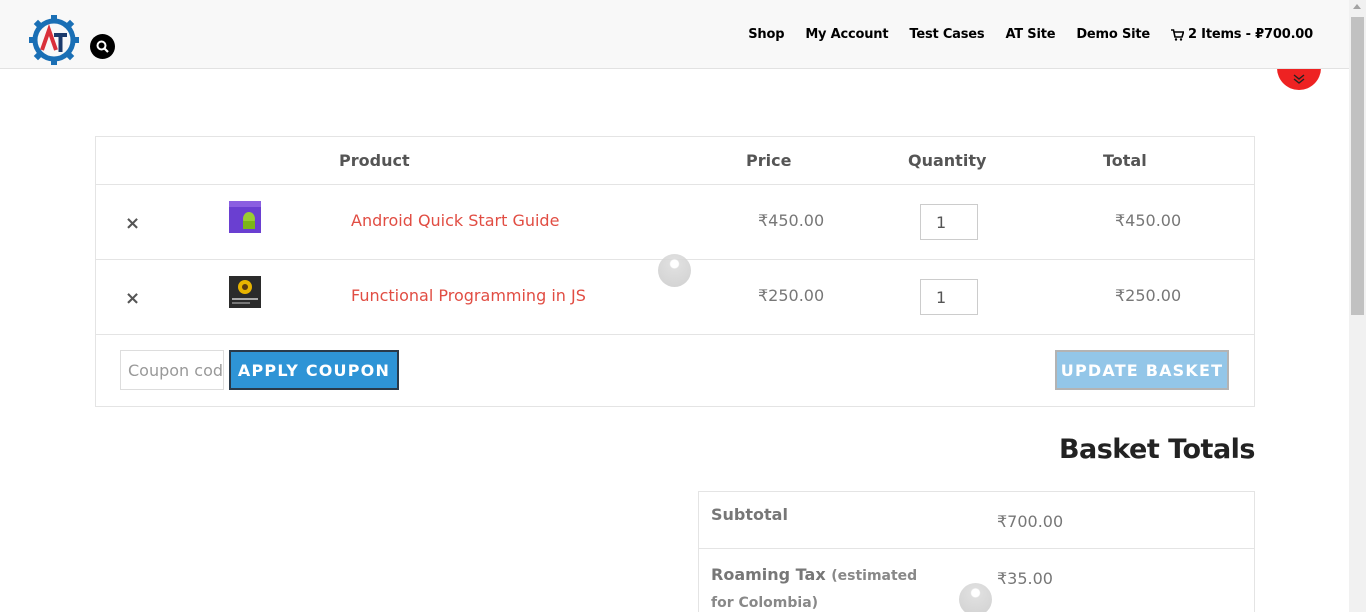  Describe the element at coordinates (1250, 34) in the screenshot. I see `cart-summary: 2 Items - ₽700.00` at that location.